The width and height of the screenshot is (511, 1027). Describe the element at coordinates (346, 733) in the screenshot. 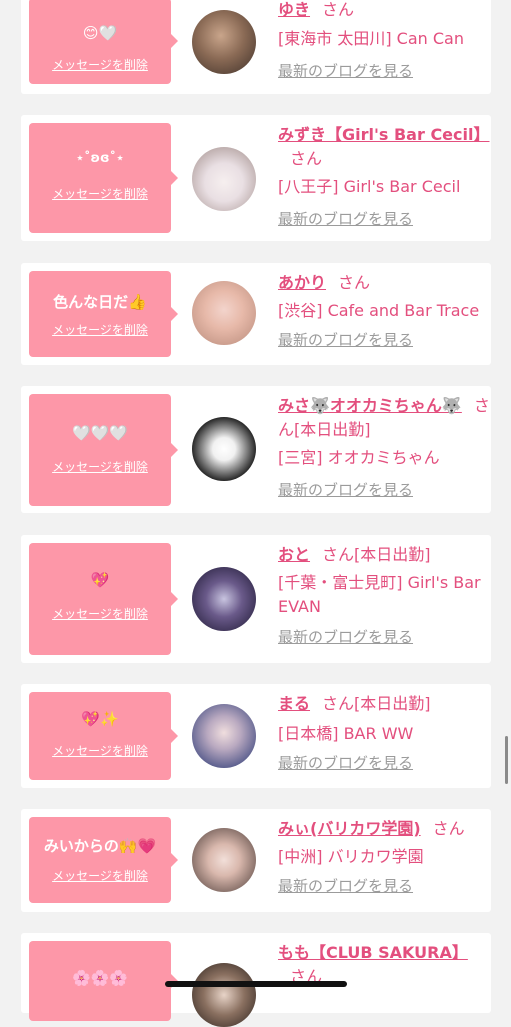

I see `shop-name: [日本橋] BAR WW` at that location.